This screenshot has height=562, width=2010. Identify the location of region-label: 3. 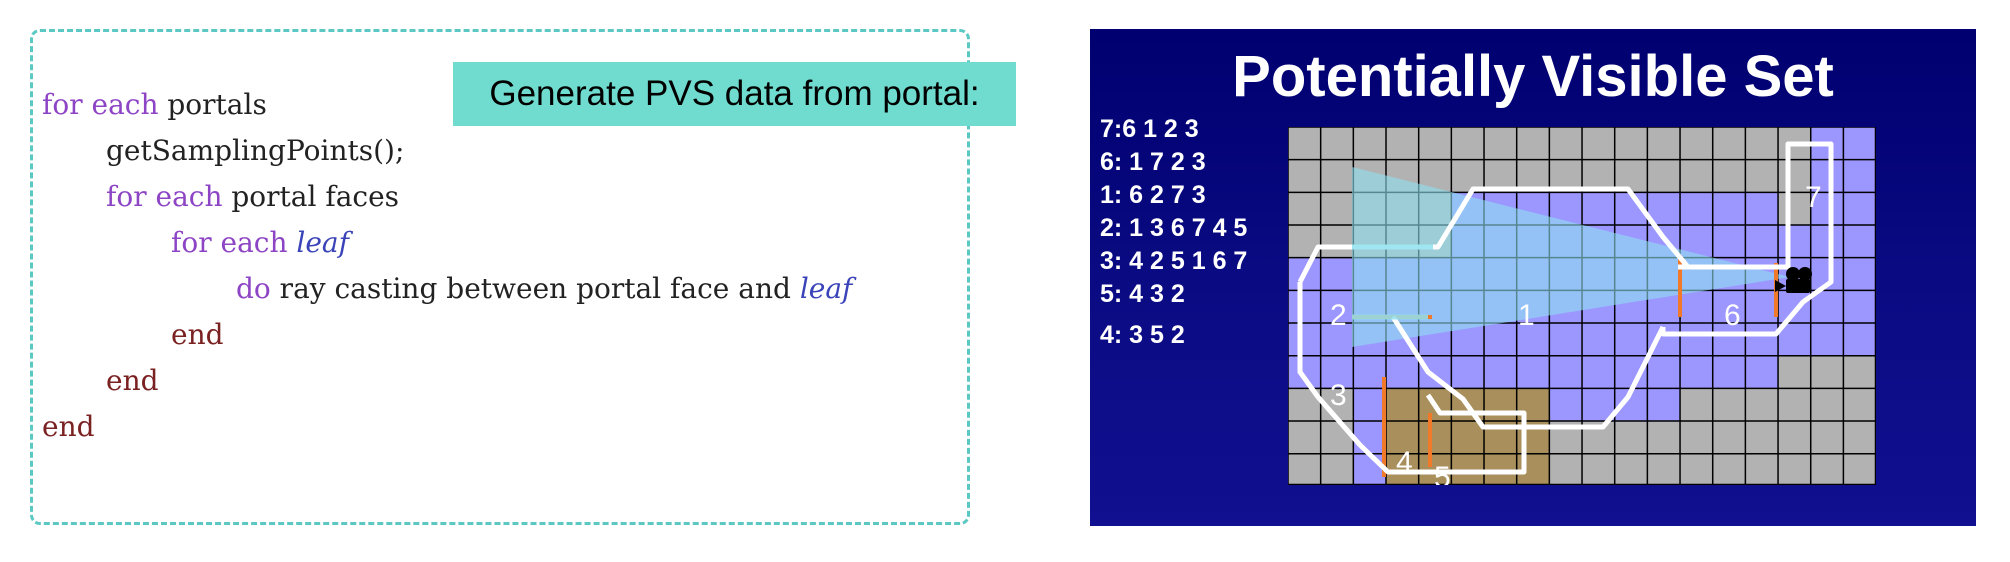
(1338, 395).